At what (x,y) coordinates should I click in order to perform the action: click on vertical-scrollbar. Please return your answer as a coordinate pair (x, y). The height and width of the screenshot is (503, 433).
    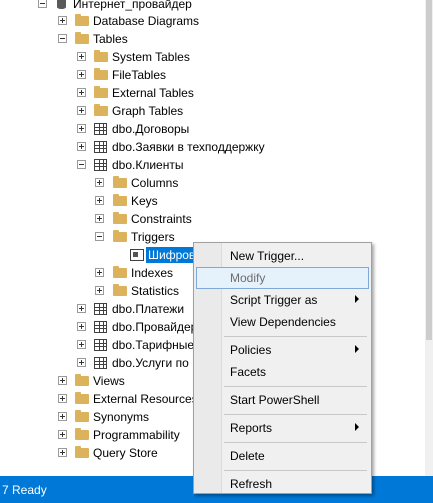
    Looking at the image, I should click on (429, 238).